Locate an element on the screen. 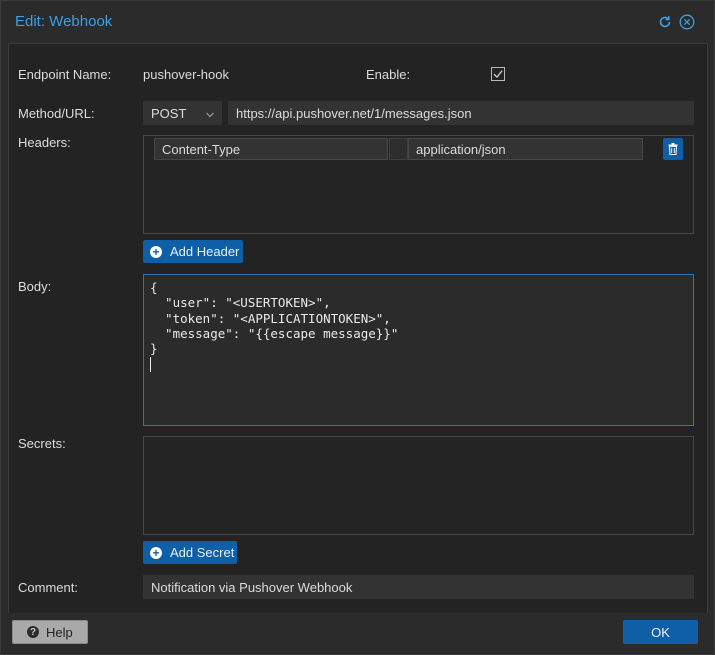  method-select-value: POST is located at coordinates (169, 113).